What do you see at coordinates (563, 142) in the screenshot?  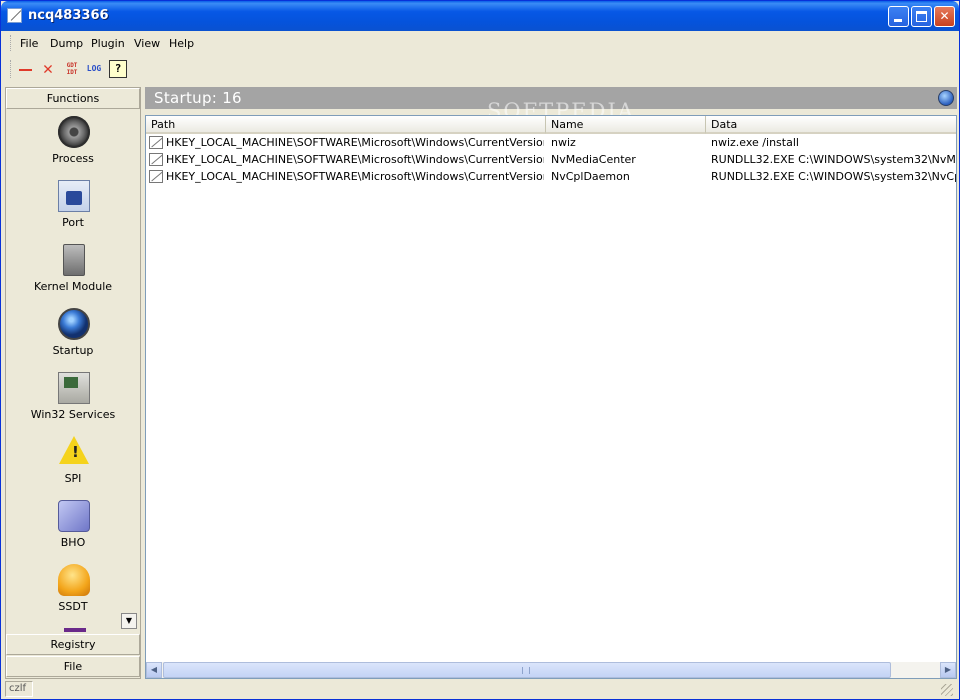 I see `cell-name: nwiz` at bounding box center [563, 142].